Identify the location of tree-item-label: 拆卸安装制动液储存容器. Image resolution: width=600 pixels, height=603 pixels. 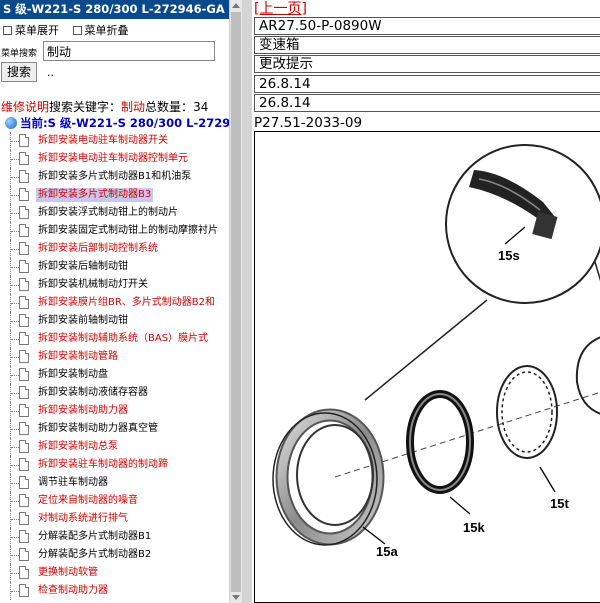
(93, 393).